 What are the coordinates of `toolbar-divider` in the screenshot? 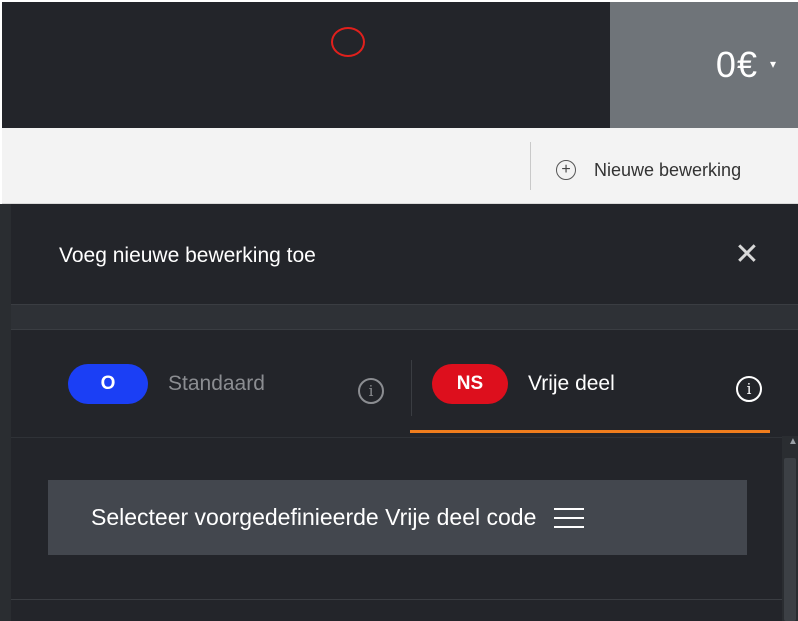 It's located at (530, 166).